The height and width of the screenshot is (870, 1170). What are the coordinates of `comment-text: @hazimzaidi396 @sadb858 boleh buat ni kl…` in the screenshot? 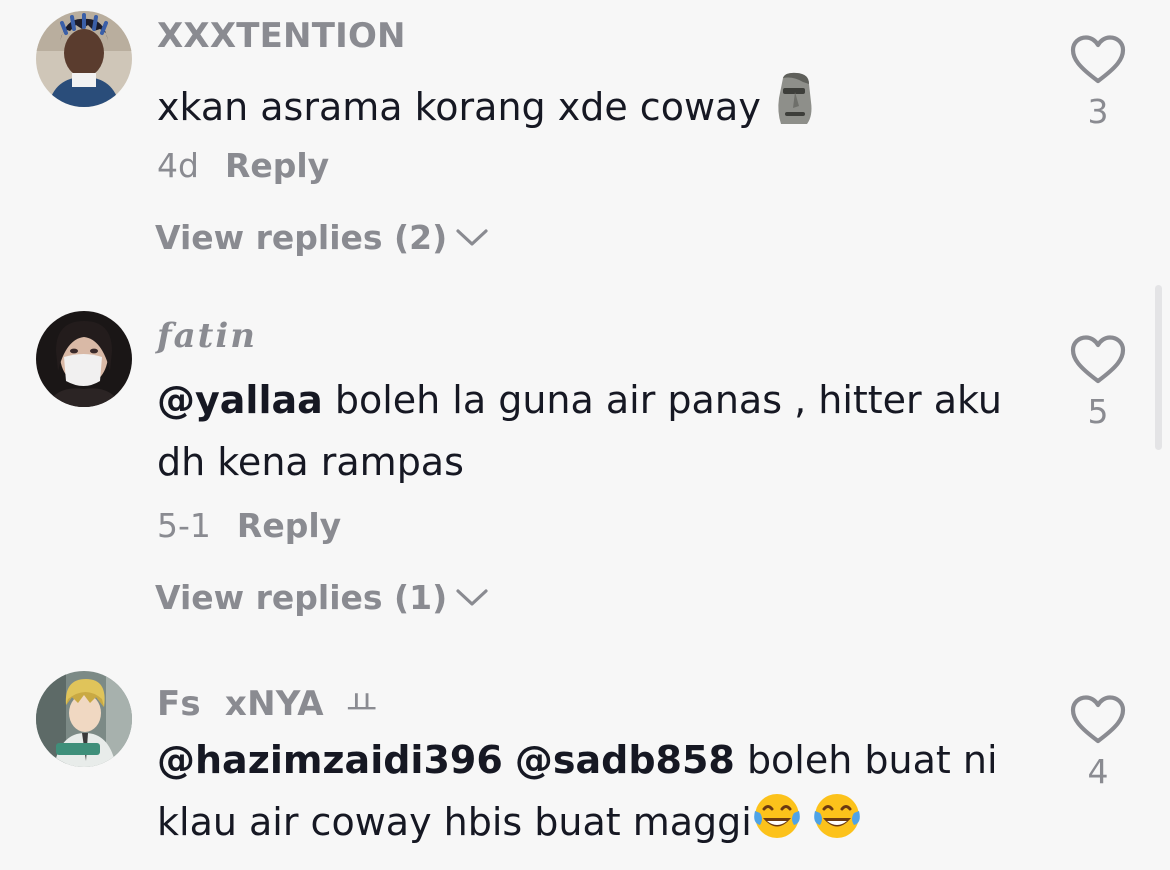 It's located at (597, 794).